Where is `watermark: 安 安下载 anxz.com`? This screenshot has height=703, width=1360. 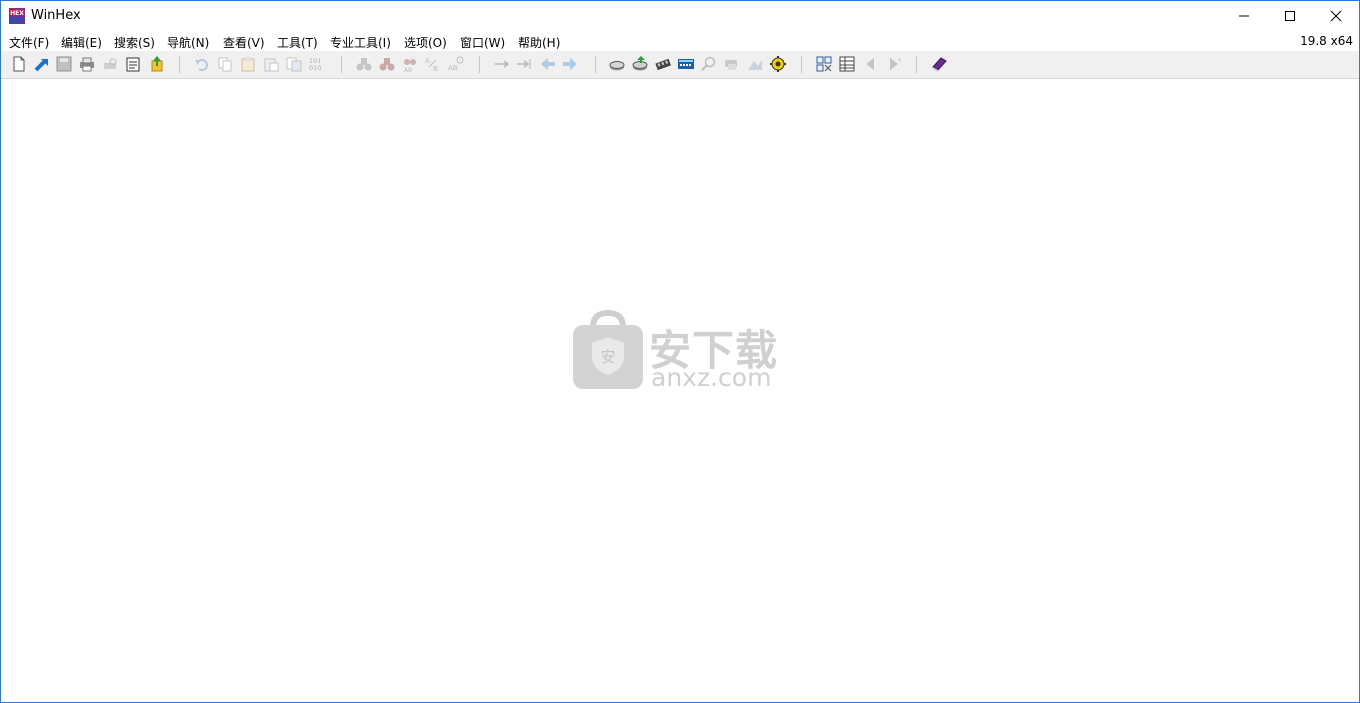
watermark: 安 安下载 anxz.com is located at coordinates (681, 352).